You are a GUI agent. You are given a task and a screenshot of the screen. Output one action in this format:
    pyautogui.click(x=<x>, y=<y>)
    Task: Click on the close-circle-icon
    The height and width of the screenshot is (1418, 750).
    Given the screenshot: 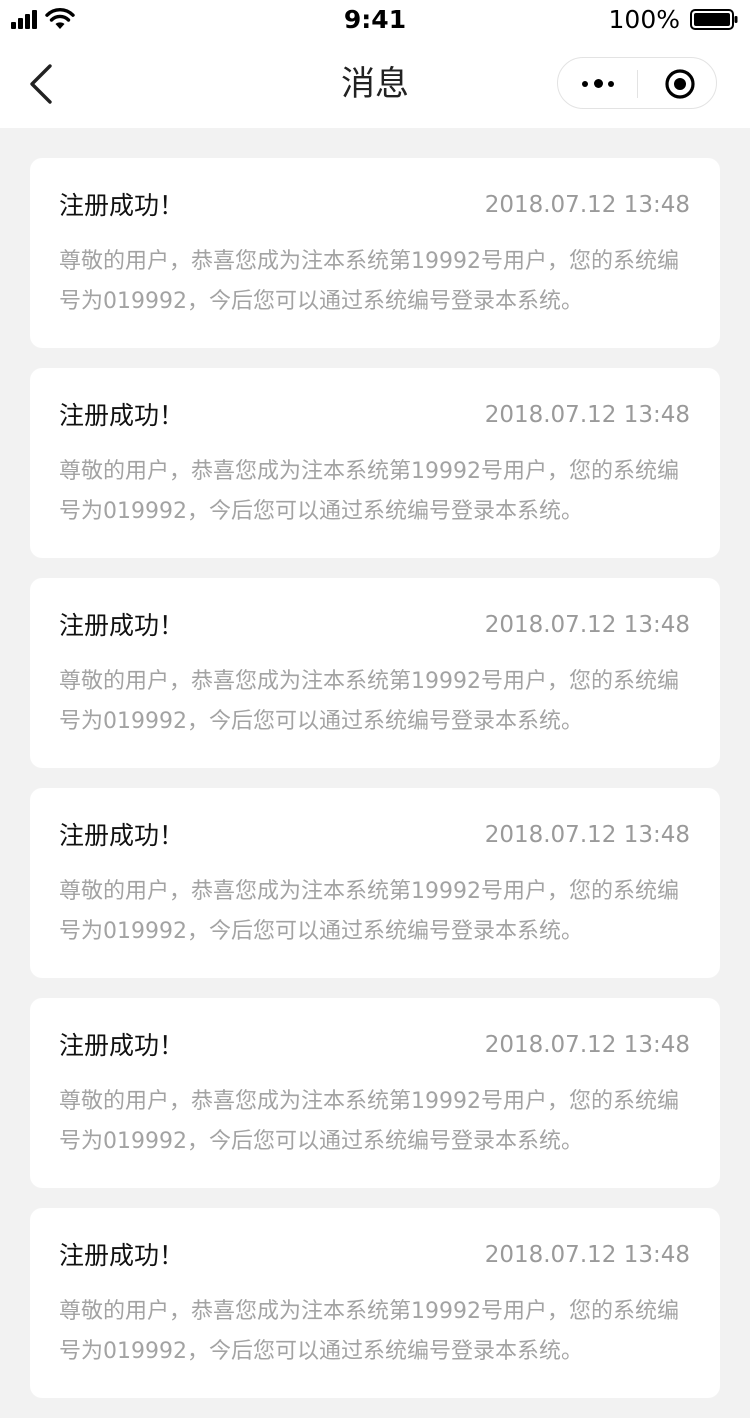 What is the action you would take?
    pyautogui.click(x=680, y=84)
    